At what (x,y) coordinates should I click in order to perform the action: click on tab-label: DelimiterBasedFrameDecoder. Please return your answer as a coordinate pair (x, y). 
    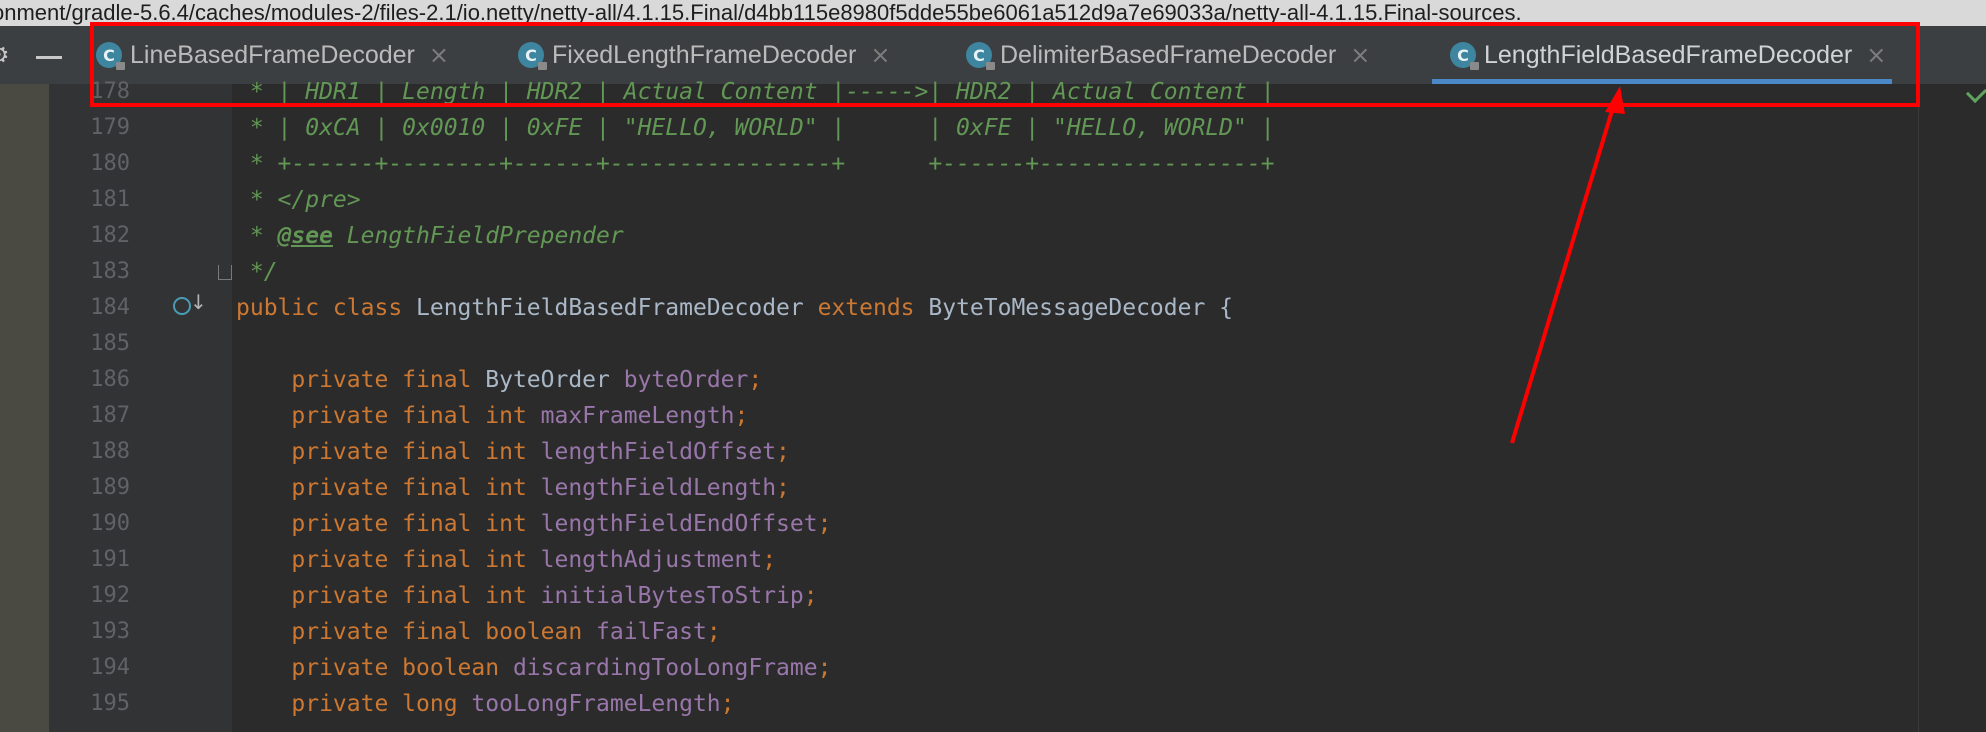
    Looking at the image, I should click on (1168, 54).